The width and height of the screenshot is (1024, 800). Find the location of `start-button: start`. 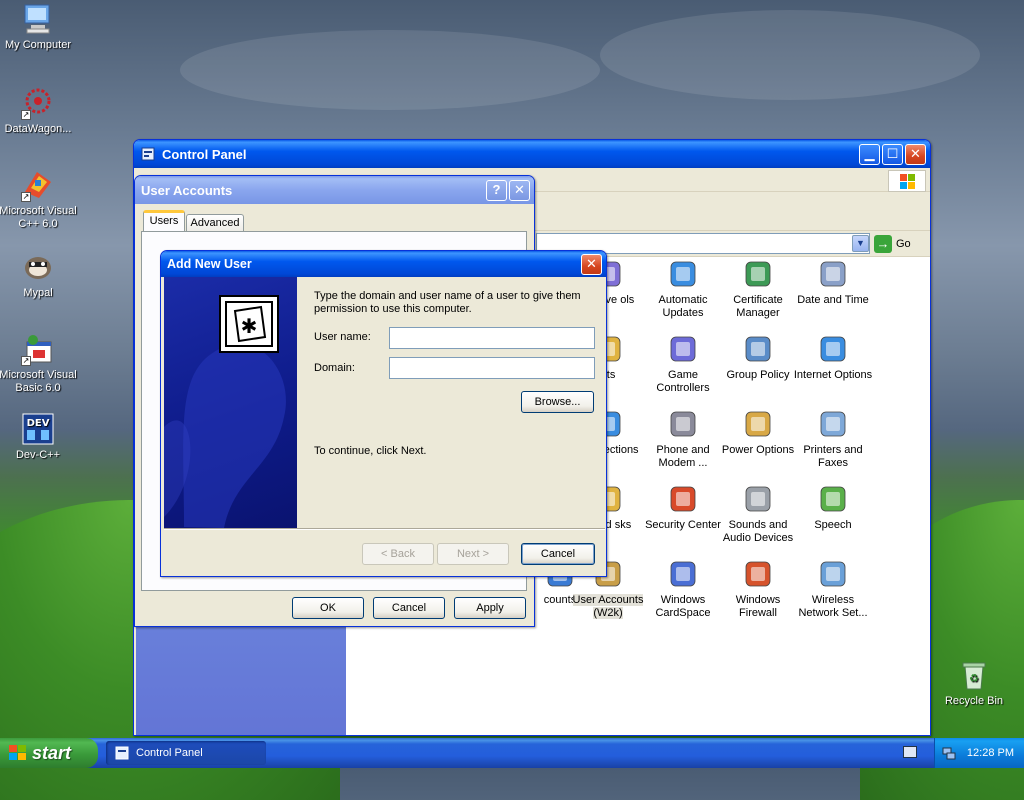

start-button: start is located at coordinates (49, 753).